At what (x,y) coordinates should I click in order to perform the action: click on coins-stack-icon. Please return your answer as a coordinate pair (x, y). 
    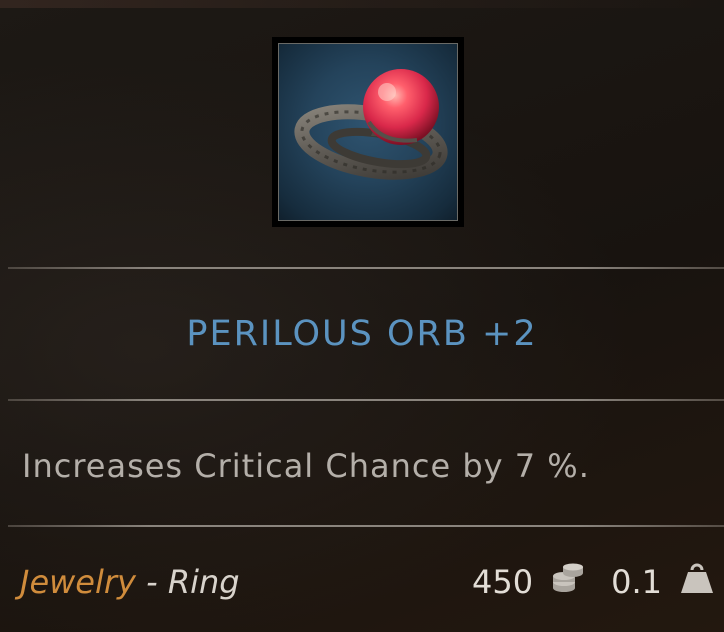
    Looking at the image, I should click on (568, 582).